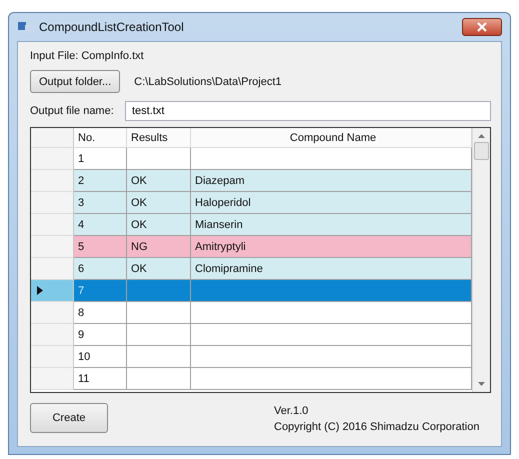  Describe the element at coordinates (111, 27) in the screenshot. I see `window-title: CompoundListCreationTool` at that location.